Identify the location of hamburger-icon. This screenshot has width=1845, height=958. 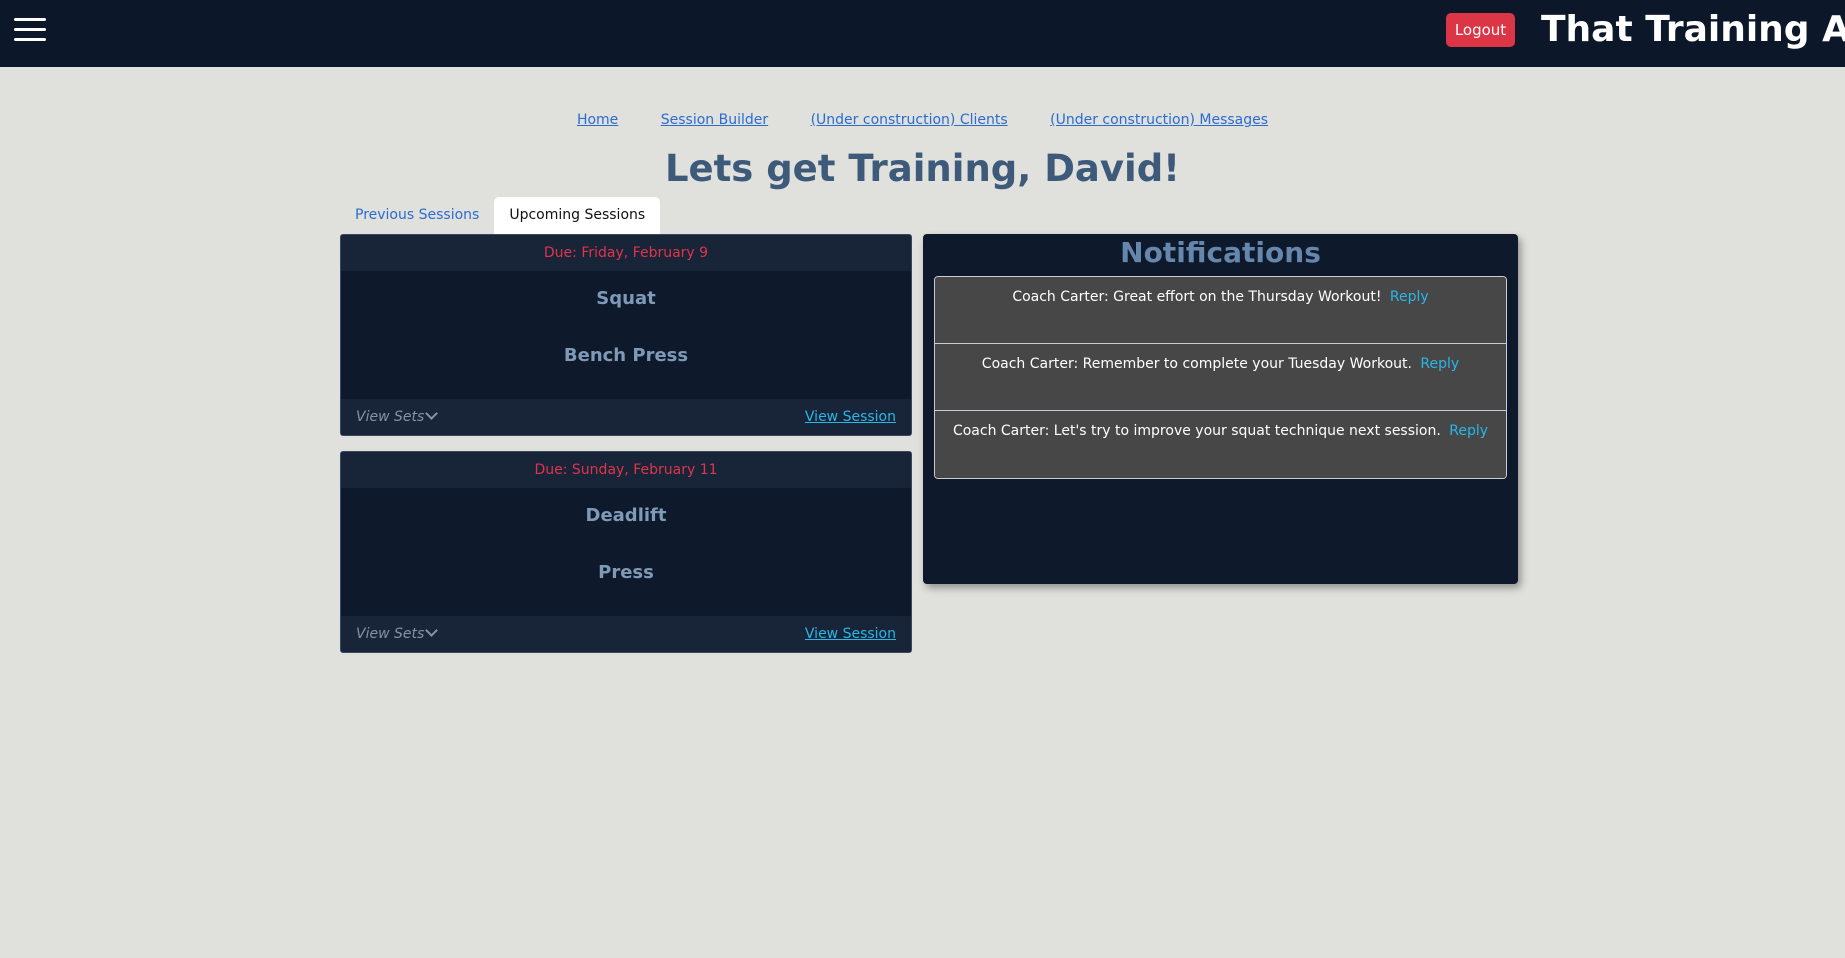
(30, 30).